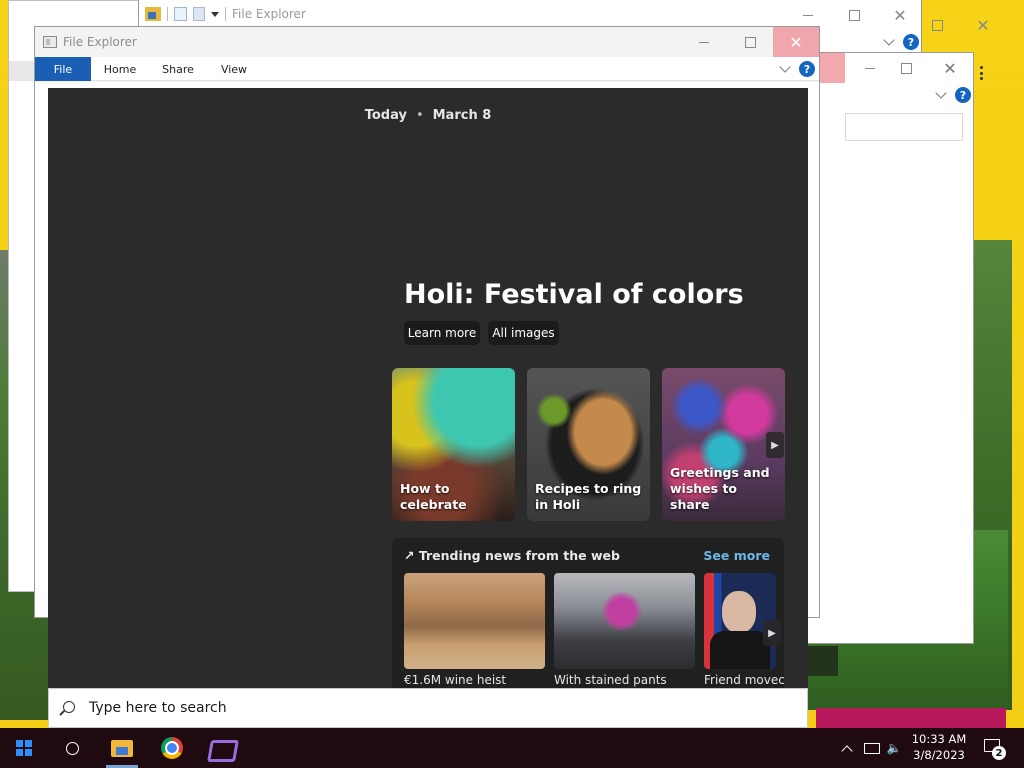 The image size is (1024, 768). I want to click on quick-access-toolbar: File Explorer, so click(225, 14).